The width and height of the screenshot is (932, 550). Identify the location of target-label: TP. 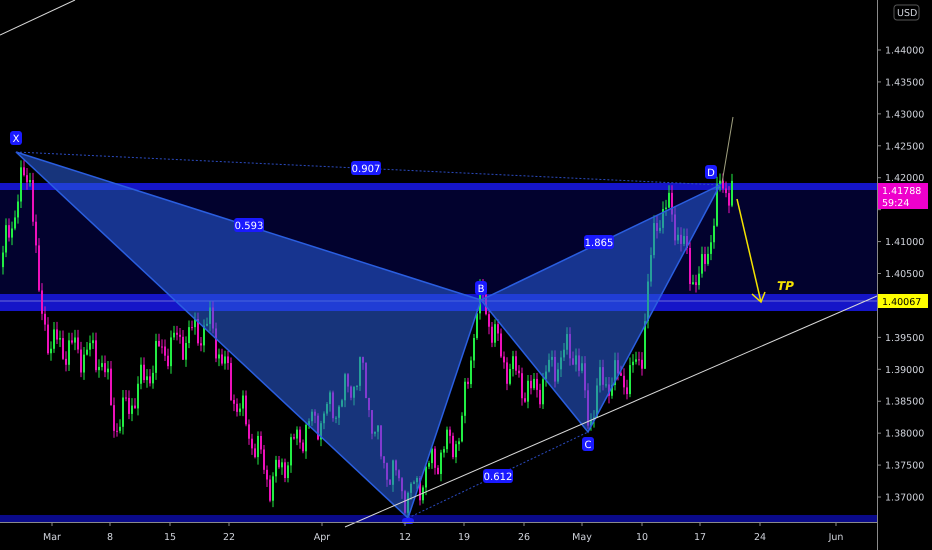
(785, 286).